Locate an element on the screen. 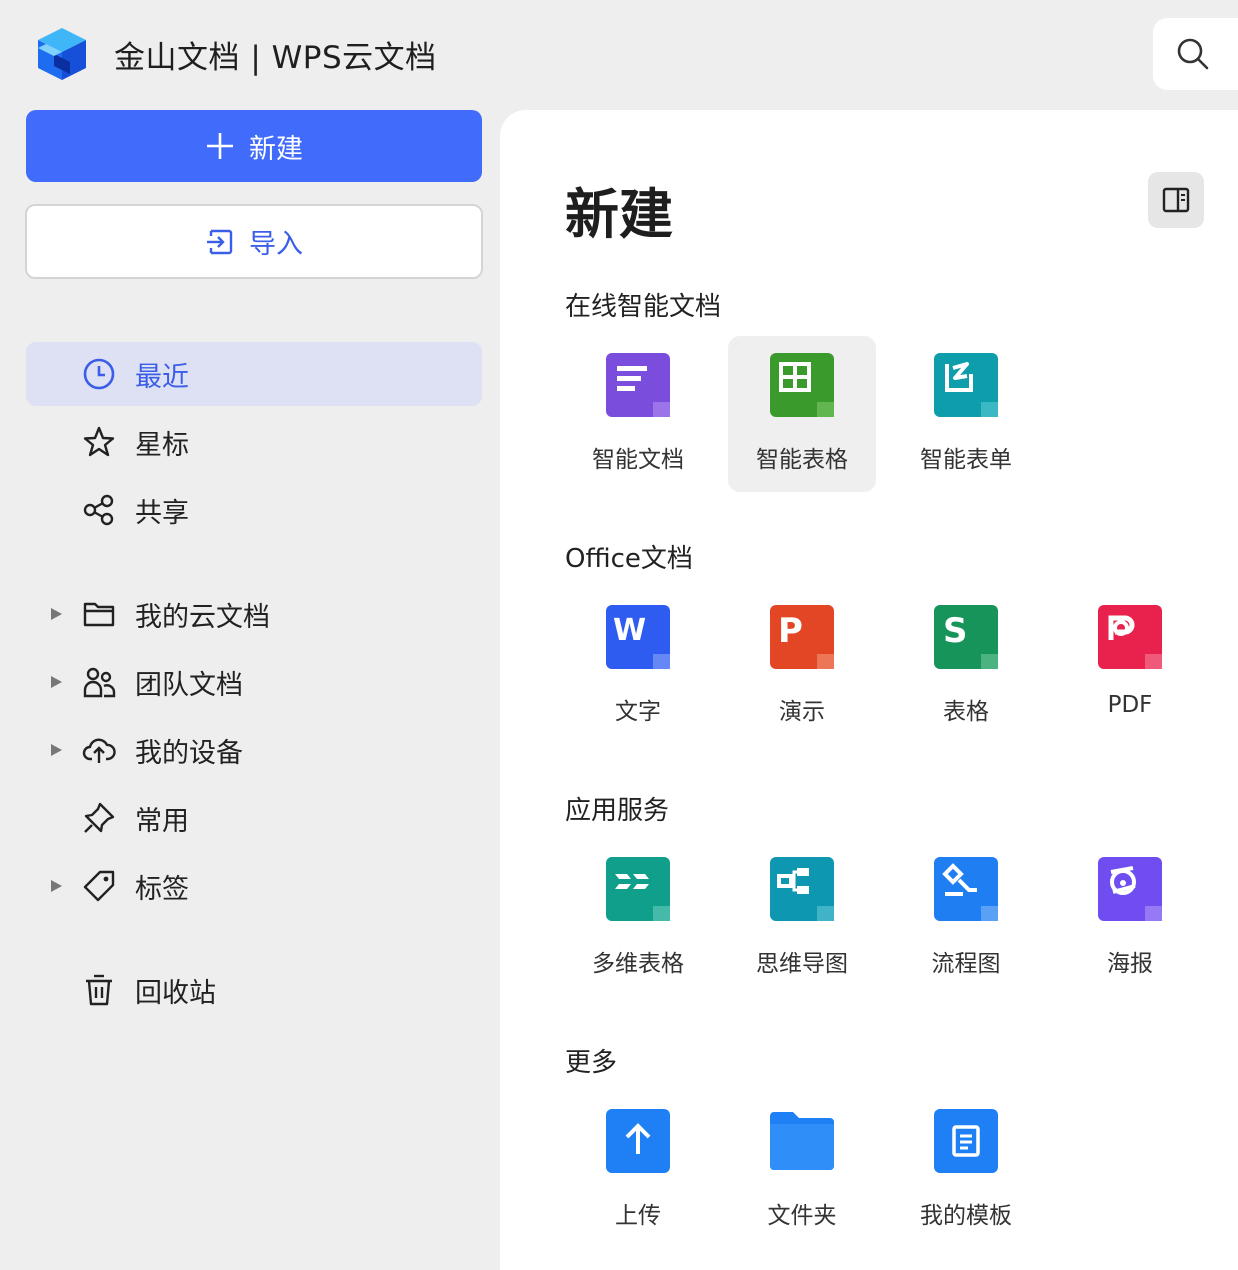 This screenshot has height=1270, width=1238. tile-label: 思维导图 is located at coordinates (802, 964).